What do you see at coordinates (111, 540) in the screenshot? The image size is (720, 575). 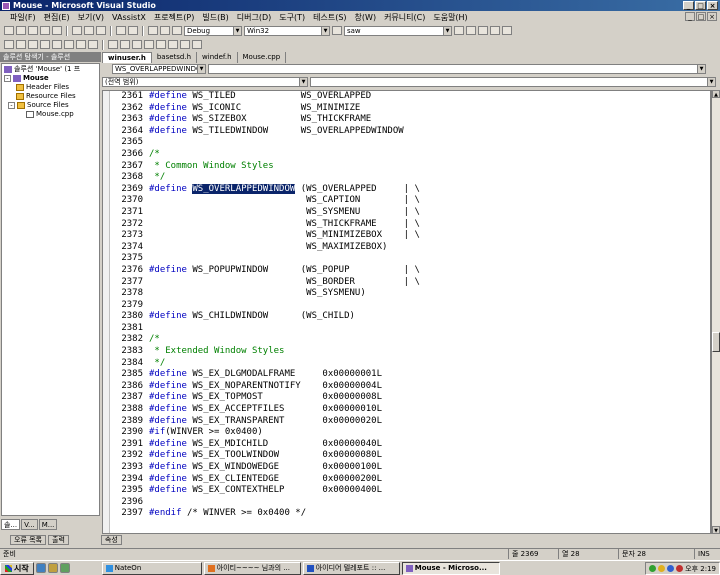 I see `tab-properties: 속성` at bounding box center [111, 540].